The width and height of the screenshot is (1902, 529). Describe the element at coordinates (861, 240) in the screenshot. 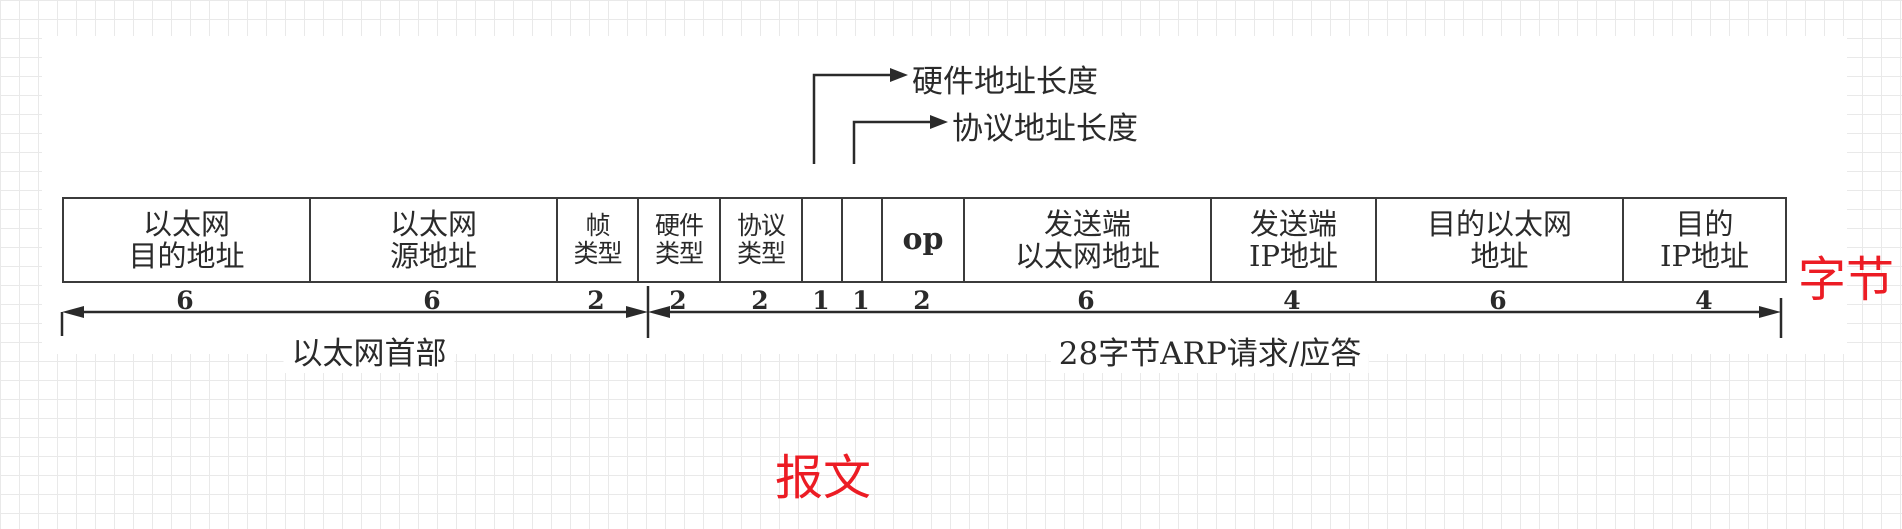

I see `field-proto-addr-len` at that location.